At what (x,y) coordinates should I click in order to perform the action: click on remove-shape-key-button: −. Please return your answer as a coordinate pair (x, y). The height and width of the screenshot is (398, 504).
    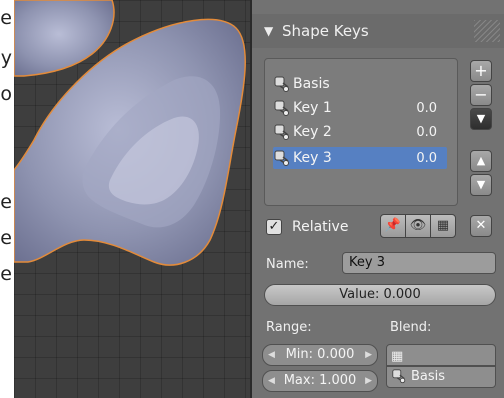
    Looking at the image, I should click on (481, 95).